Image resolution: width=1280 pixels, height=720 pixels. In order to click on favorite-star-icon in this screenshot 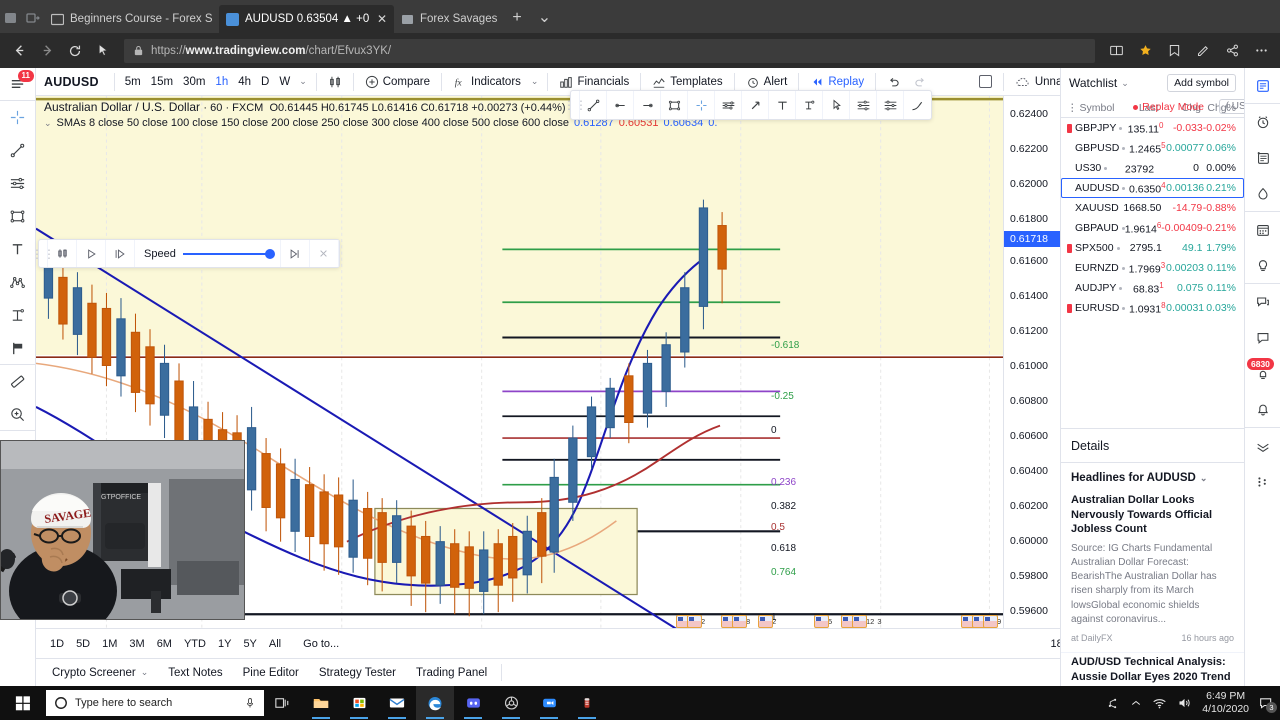, I will do `click(1145, 51)`.